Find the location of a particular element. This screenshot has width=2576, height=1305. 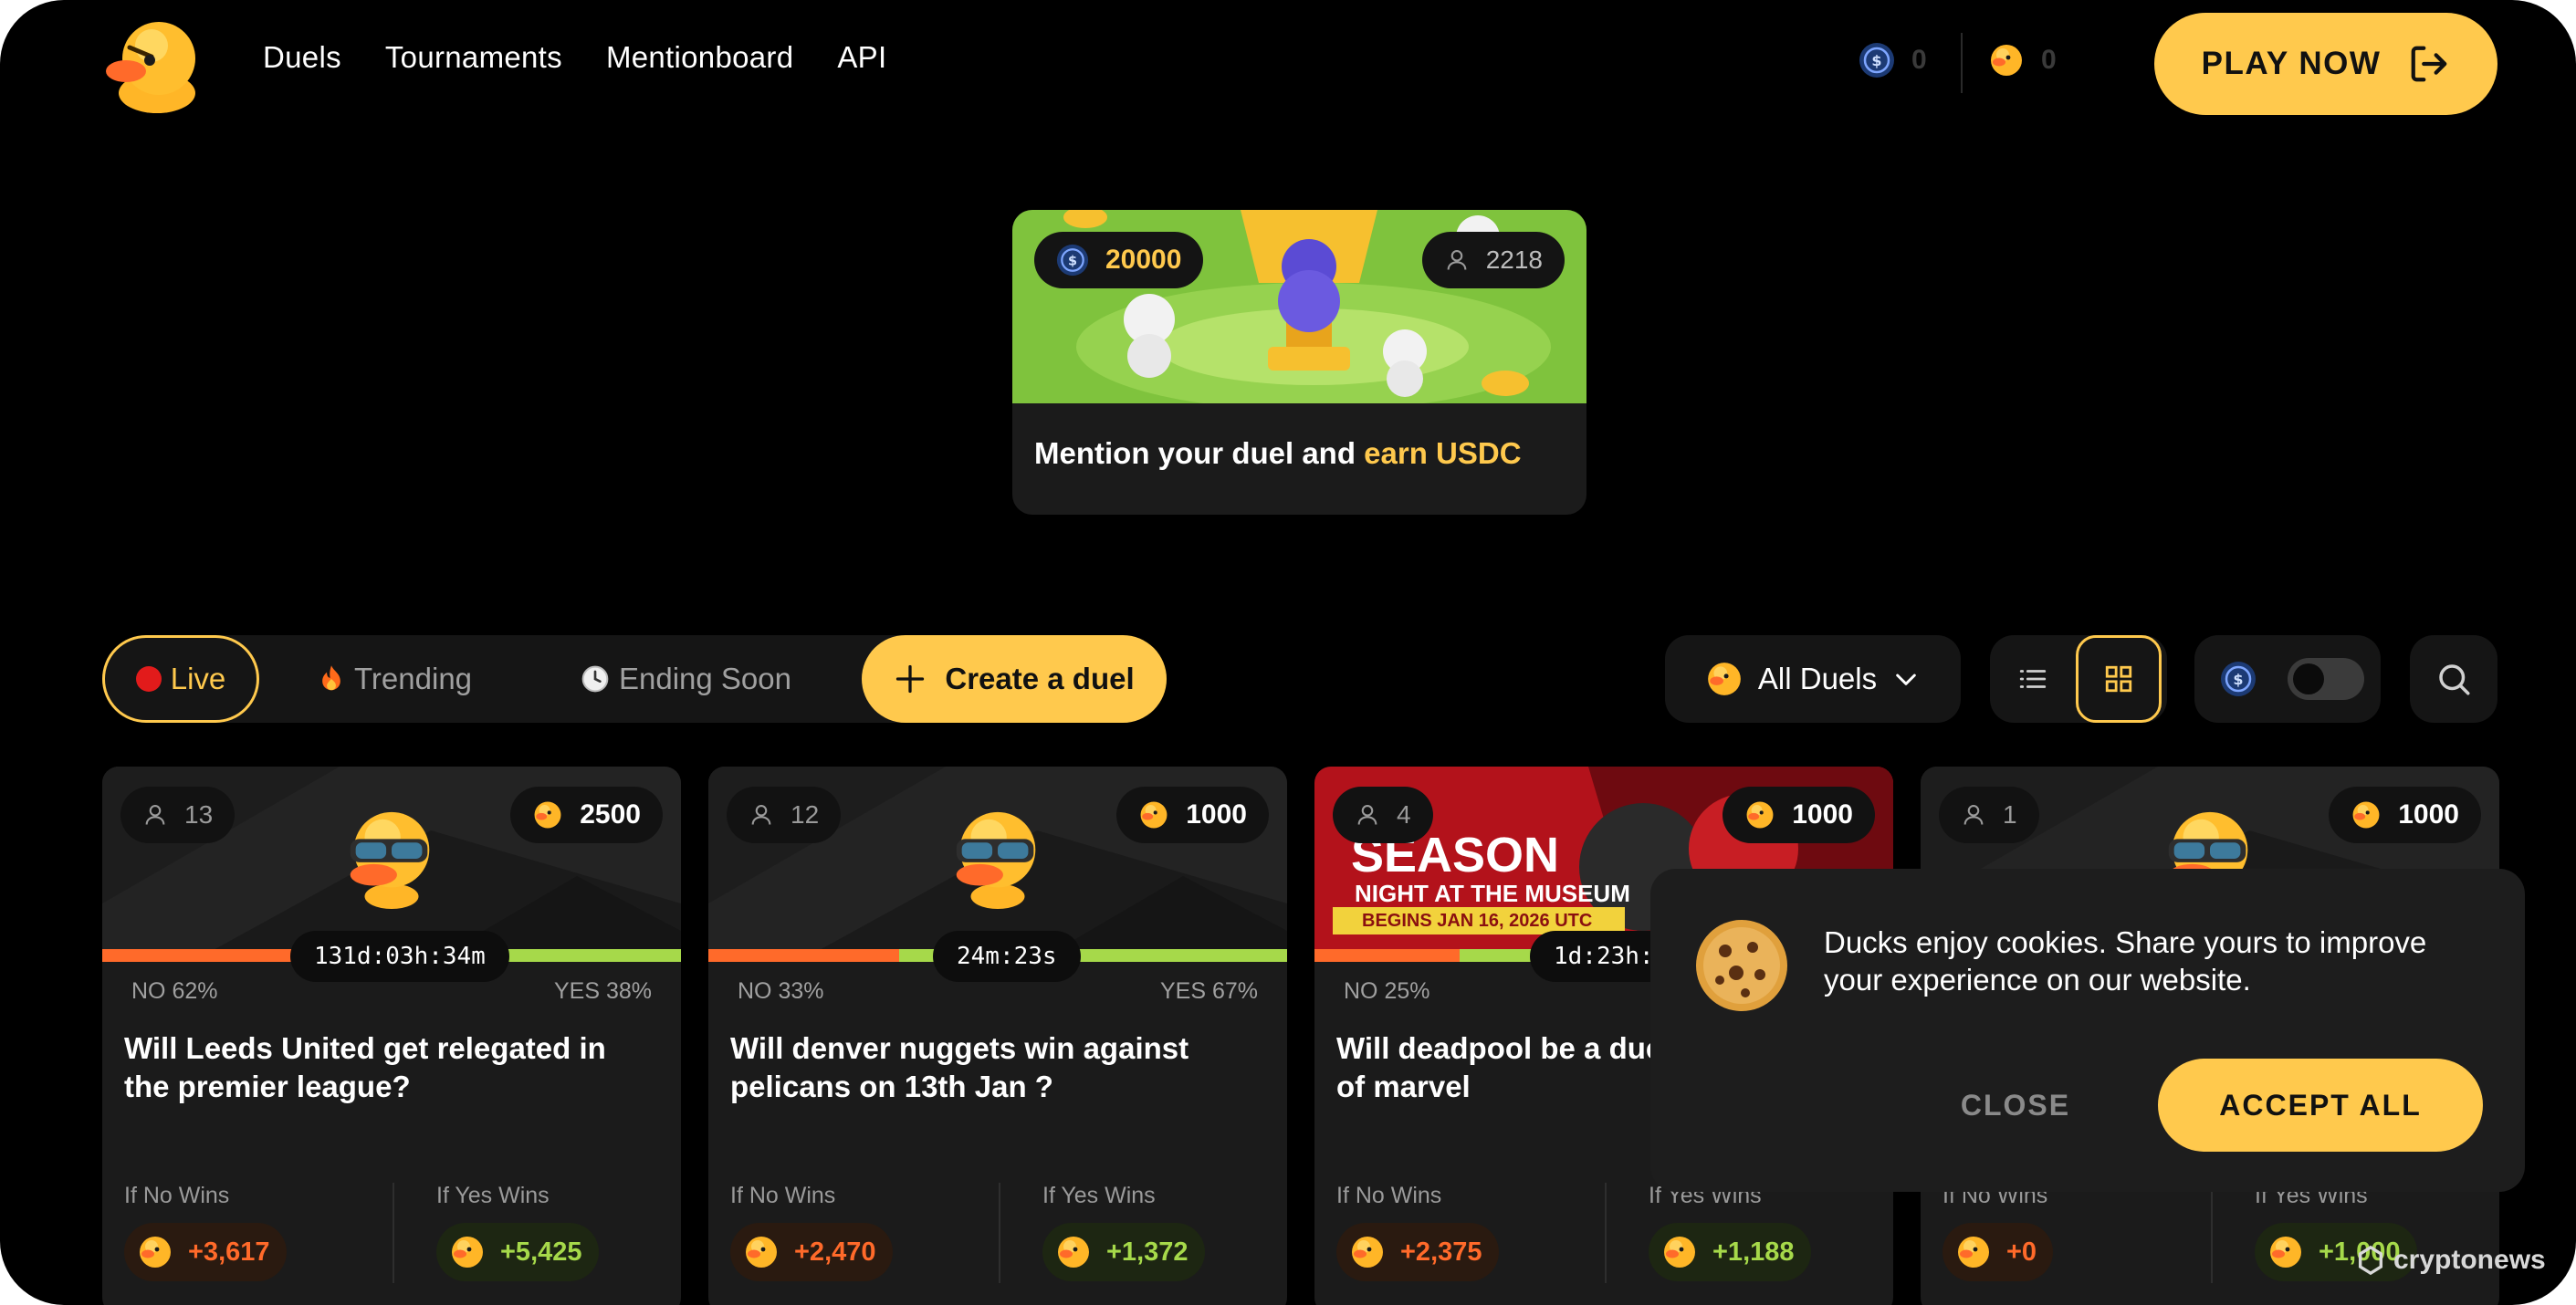

duck-balance-value: 0 is located at coordinates (2049, 60).